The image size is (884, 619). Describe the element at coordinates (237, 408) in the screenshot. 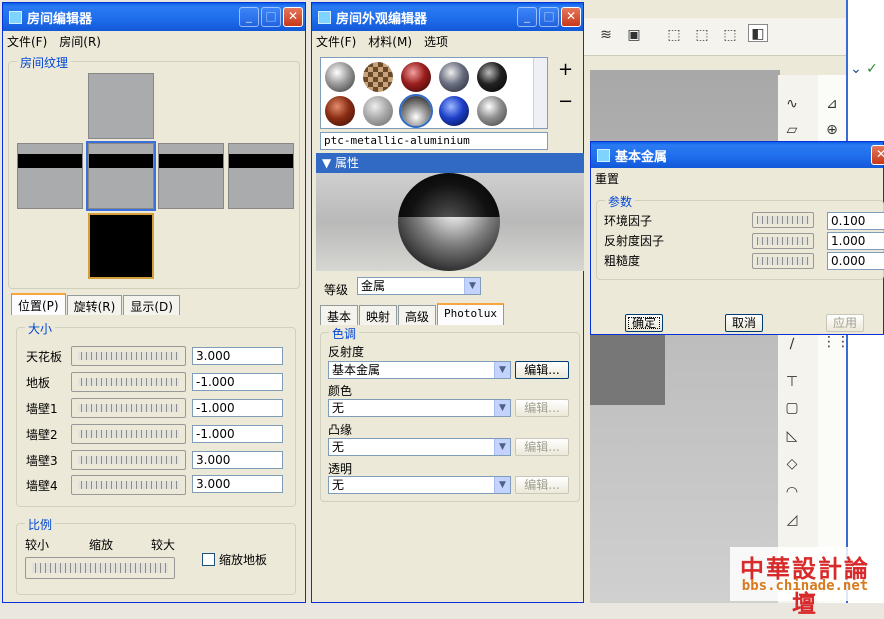

I see `wall1-value: -1.000` at that location.